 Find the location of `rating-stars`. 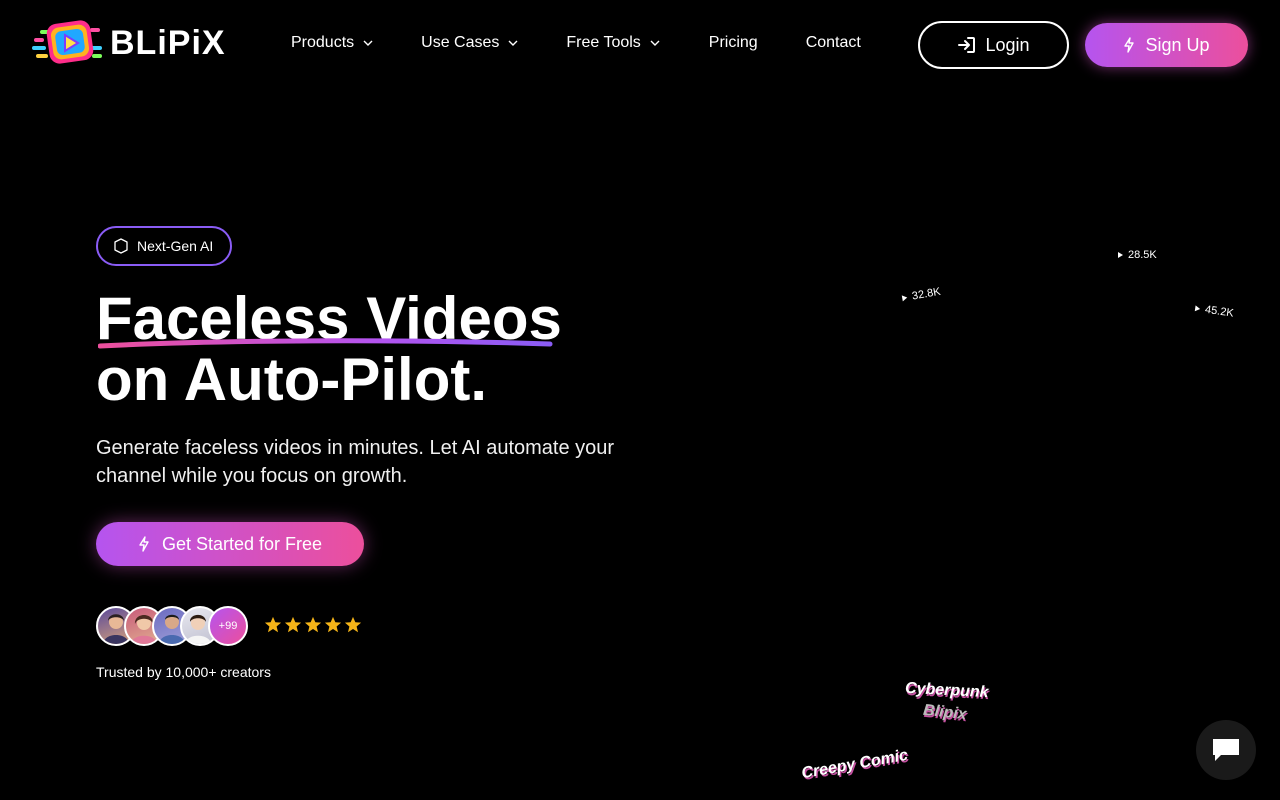

rating-stars is located at coordinates (313, 625).